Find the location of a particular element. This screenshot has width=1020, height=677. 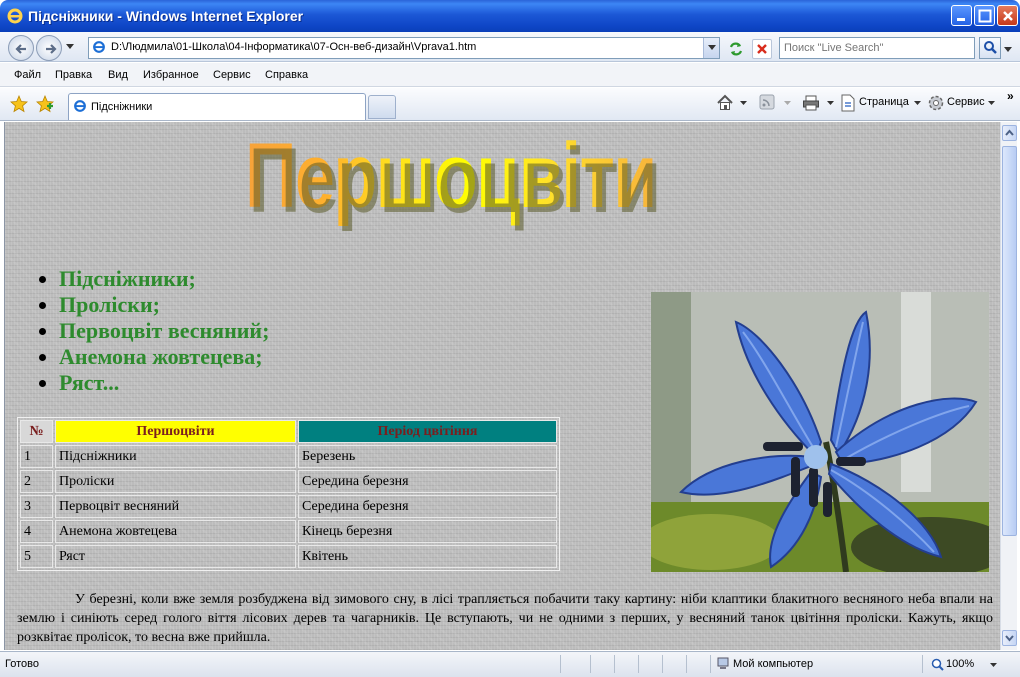

flower-photo is located at coordinates (820, 432).